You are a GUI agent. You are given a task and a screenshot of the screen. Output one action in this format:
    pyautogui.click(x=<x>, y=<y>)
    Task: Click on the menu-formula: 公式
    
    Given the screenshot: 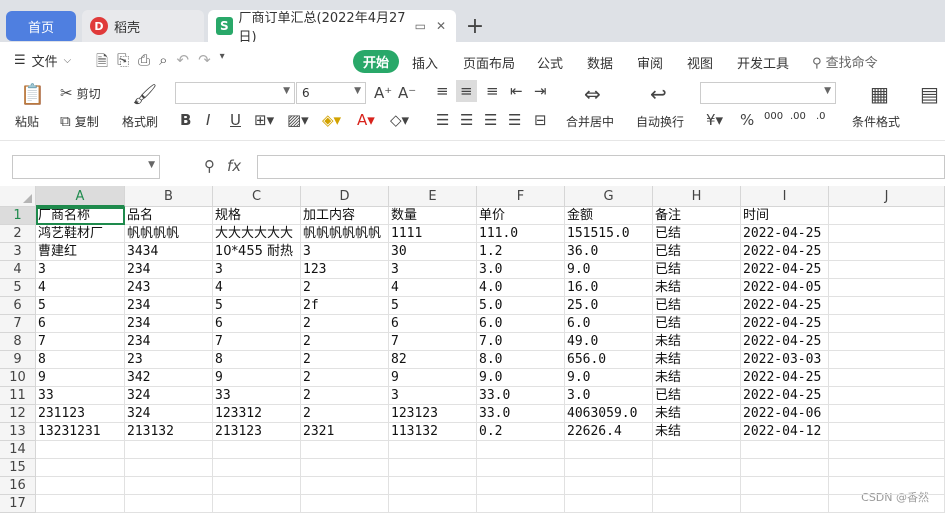 What is the action you would take?
    pyautogui.click(x=550, y=62)
    